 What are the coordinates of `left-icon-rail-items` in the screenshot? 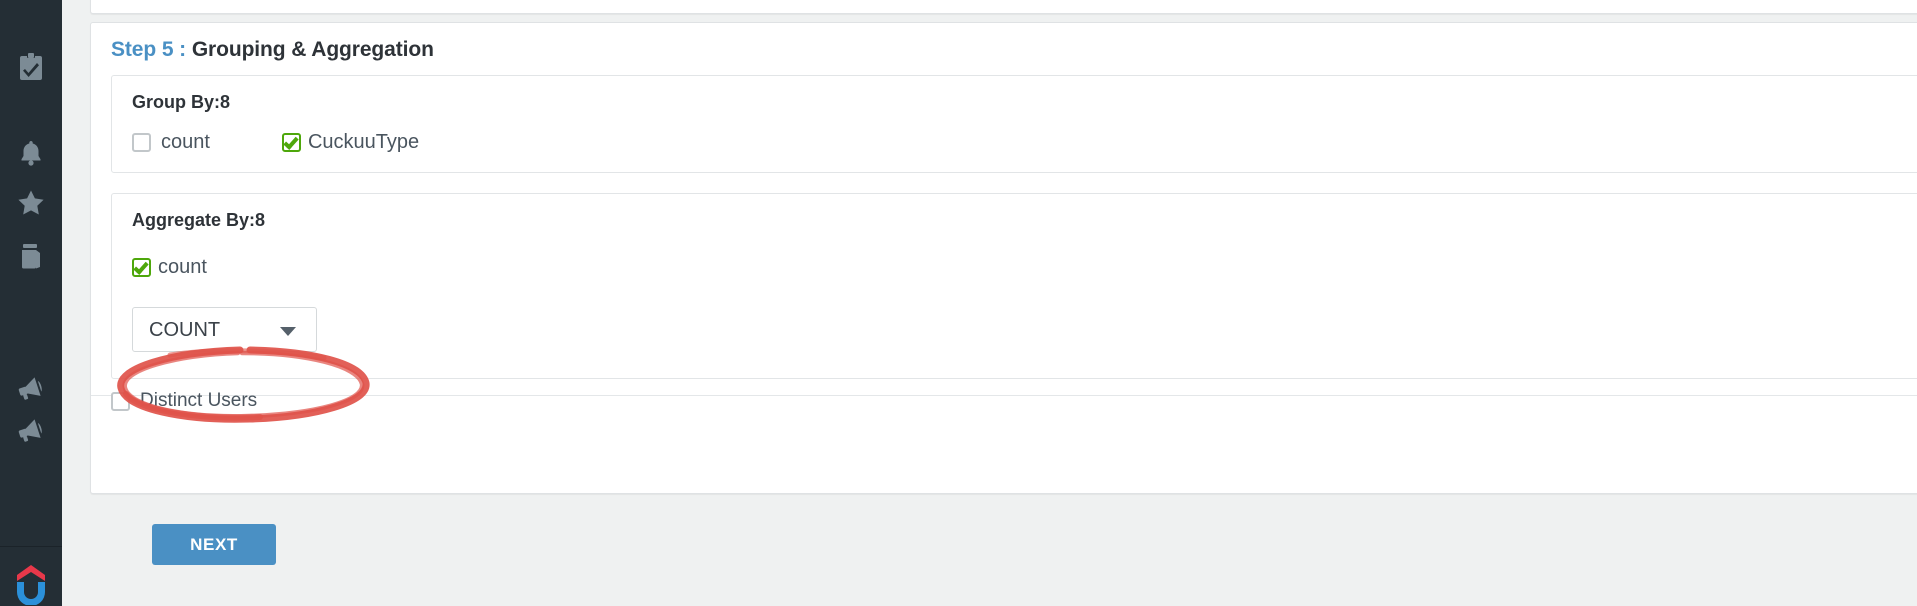 It's located at (31, 303).